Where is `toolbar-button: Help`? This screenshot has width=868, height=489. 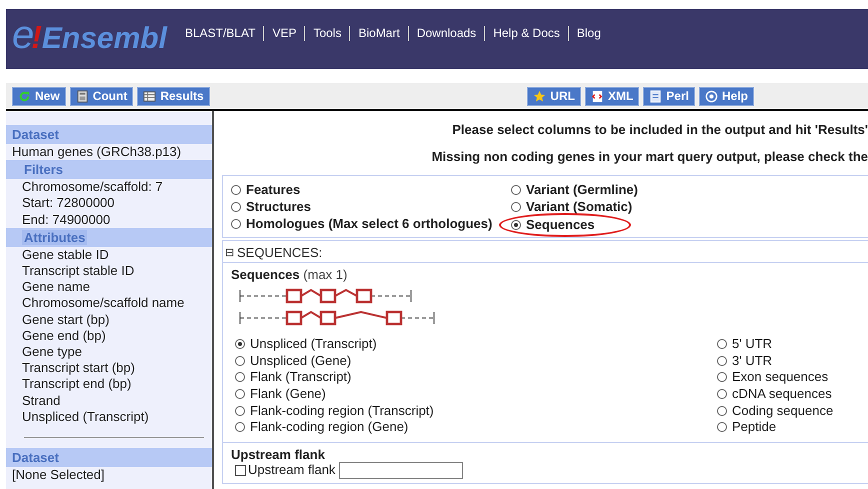 toolbar-button: Help is located at coordinates (726, 96).